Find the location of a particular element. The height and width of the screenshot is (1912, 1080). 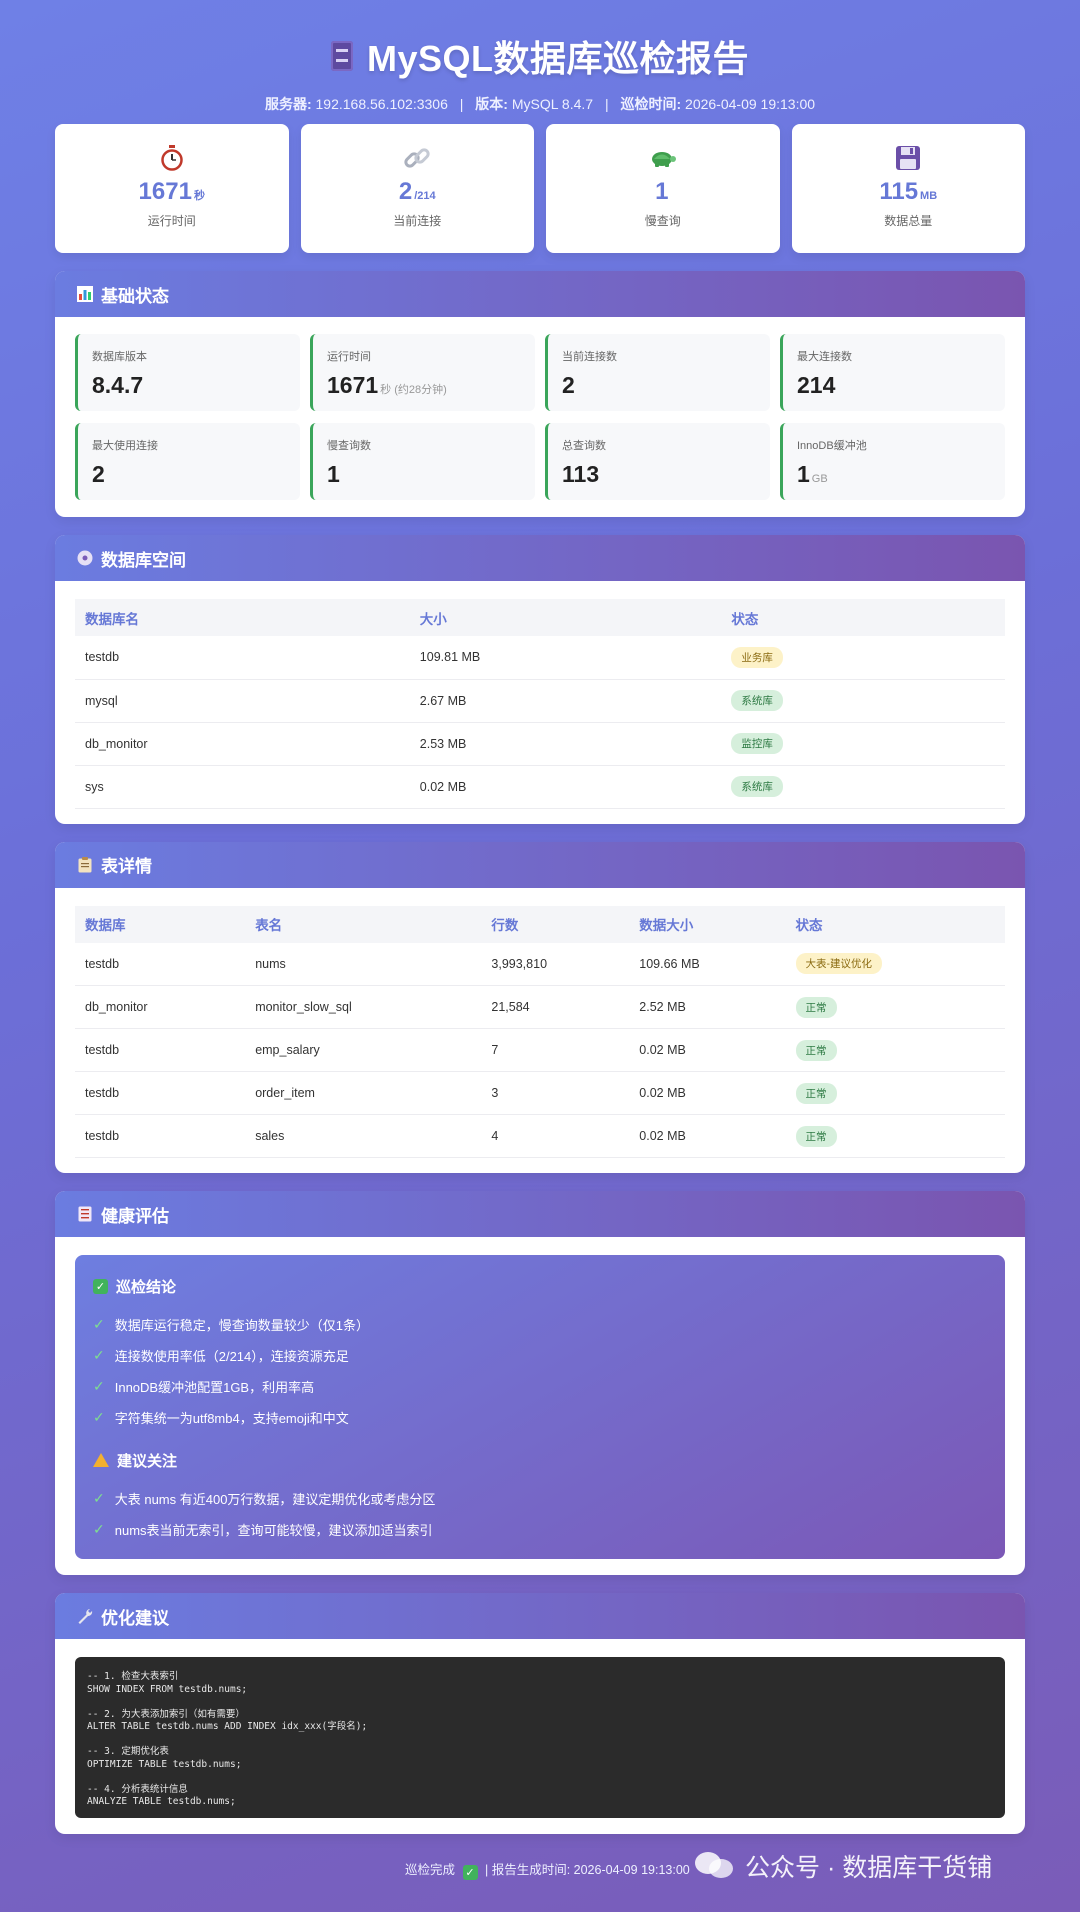

status-value: 113 is located at coordinates (581, 474).